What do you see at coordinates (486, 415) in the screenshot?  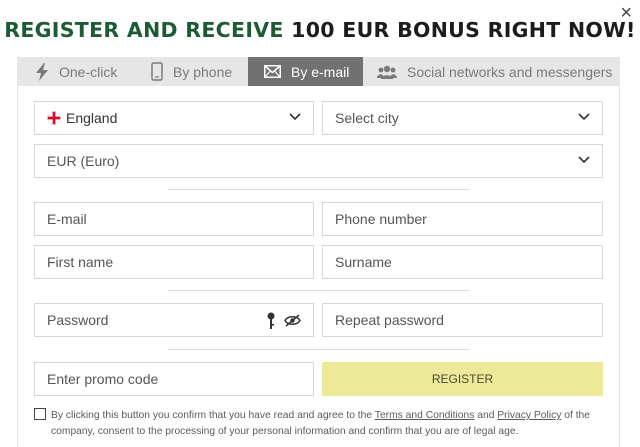 I see `consent-text-part: and` at bounding box center [486, 415].